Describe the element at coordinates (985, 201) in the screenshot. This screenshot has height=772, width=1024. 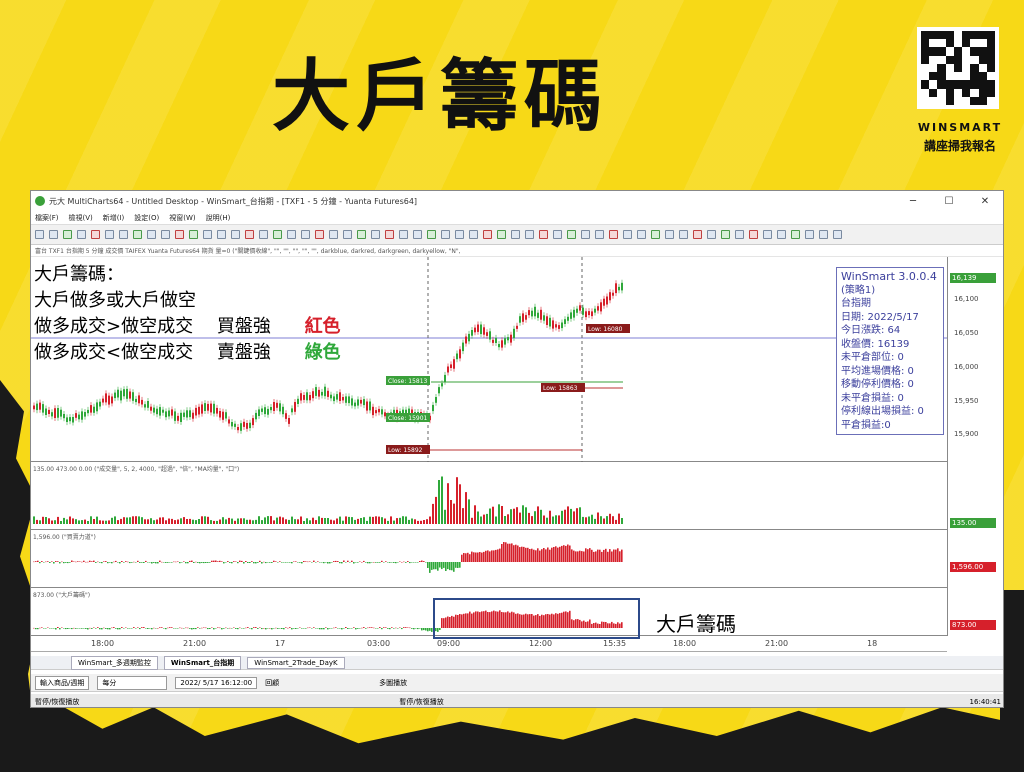
I see `close-button: ✕` at that location.